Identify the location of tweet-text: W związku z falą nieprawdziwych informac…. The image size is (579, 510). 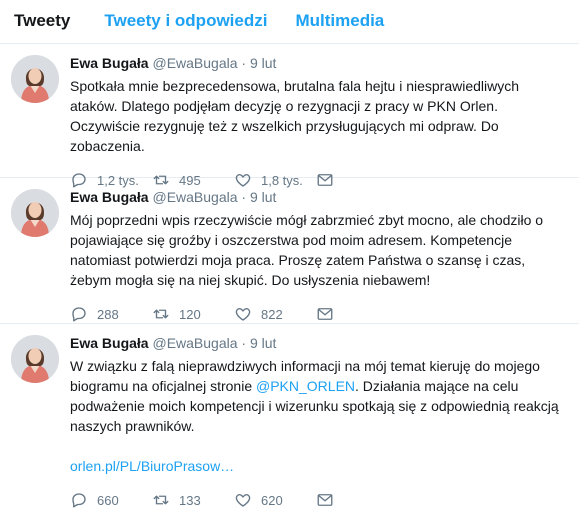
(318, 396).